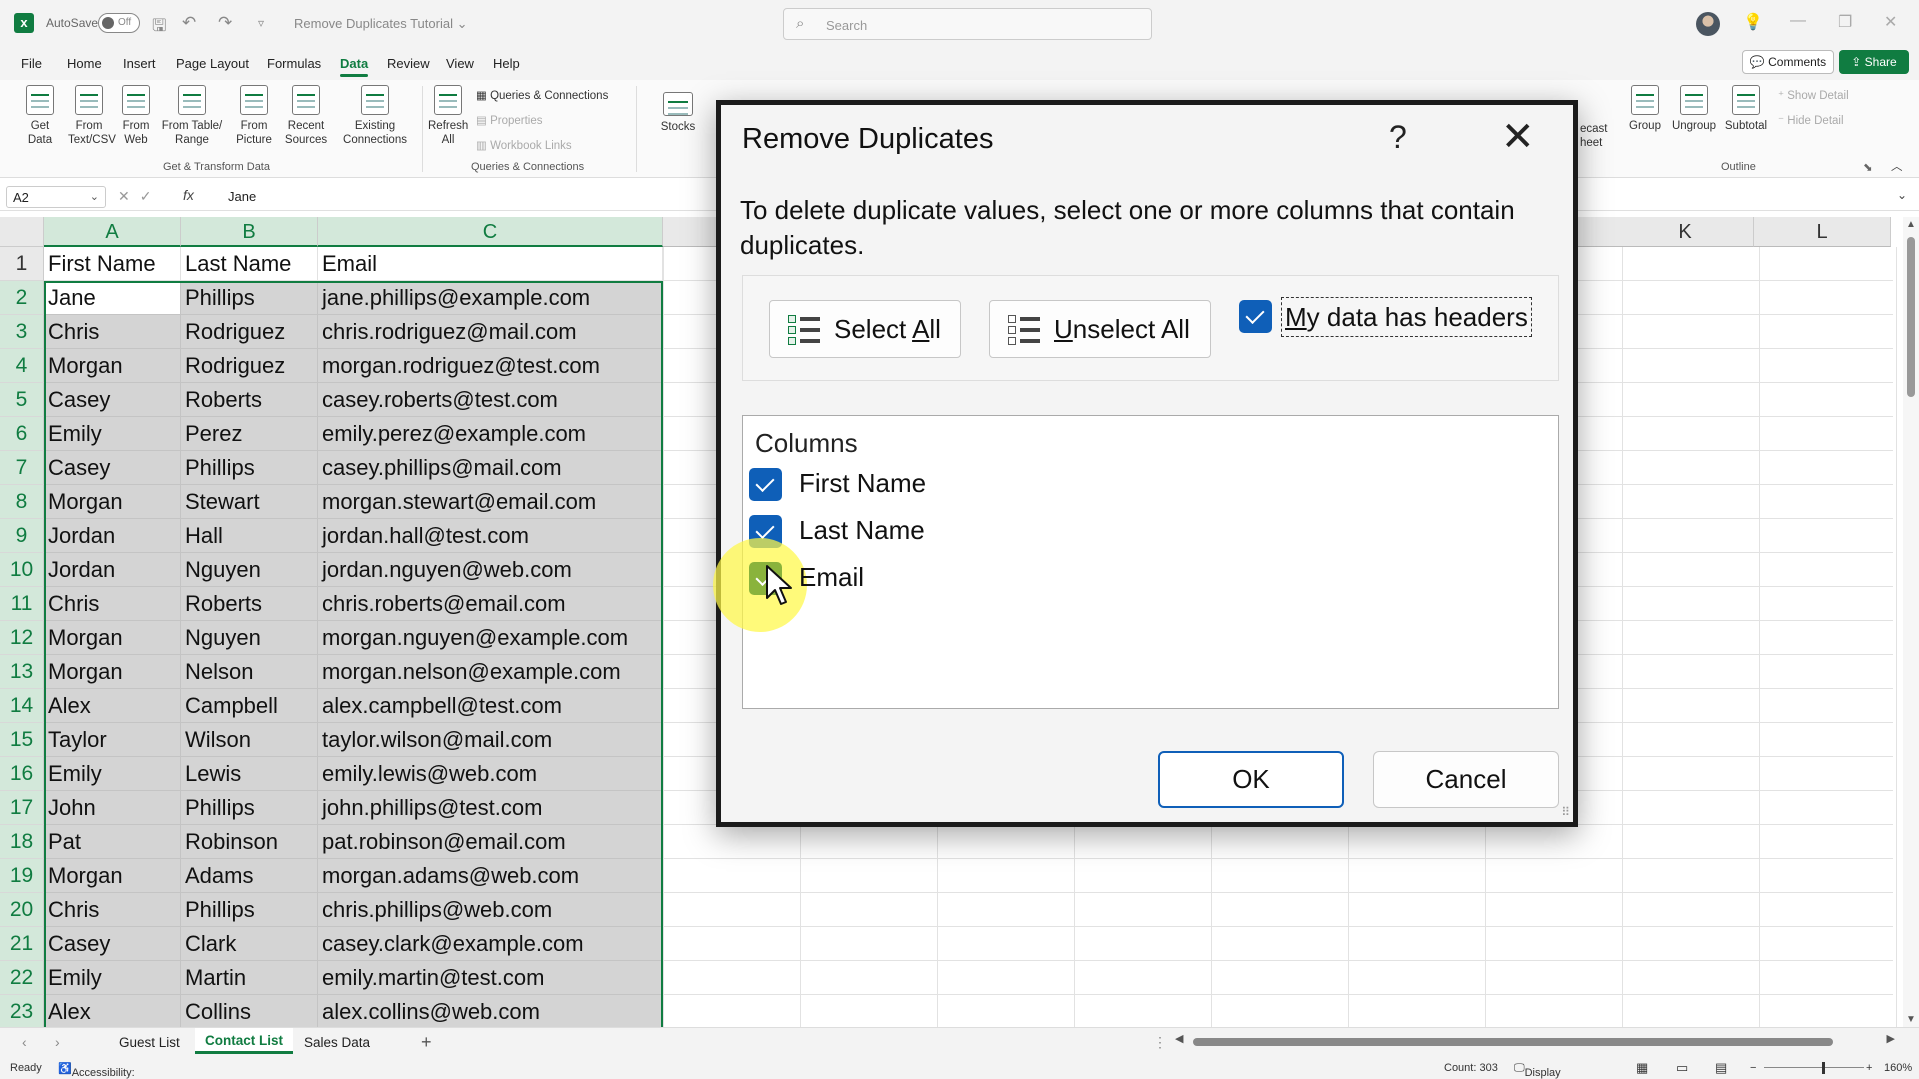  What do you see at coordinates (765, 484) in the screenshot?
I see `first-name-checkbox` at bounding box center [765, 484].